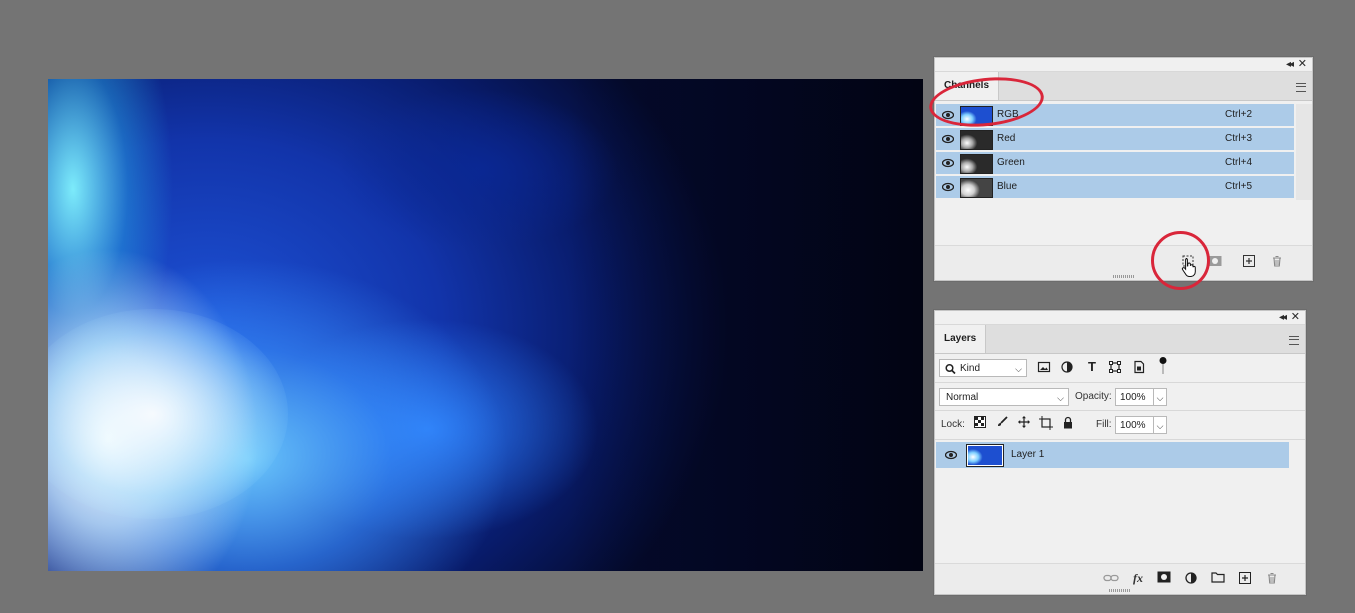 This screenshot has height=613, width=1355. I want to click on blend-mode-value: Normal, so click(962, 397).